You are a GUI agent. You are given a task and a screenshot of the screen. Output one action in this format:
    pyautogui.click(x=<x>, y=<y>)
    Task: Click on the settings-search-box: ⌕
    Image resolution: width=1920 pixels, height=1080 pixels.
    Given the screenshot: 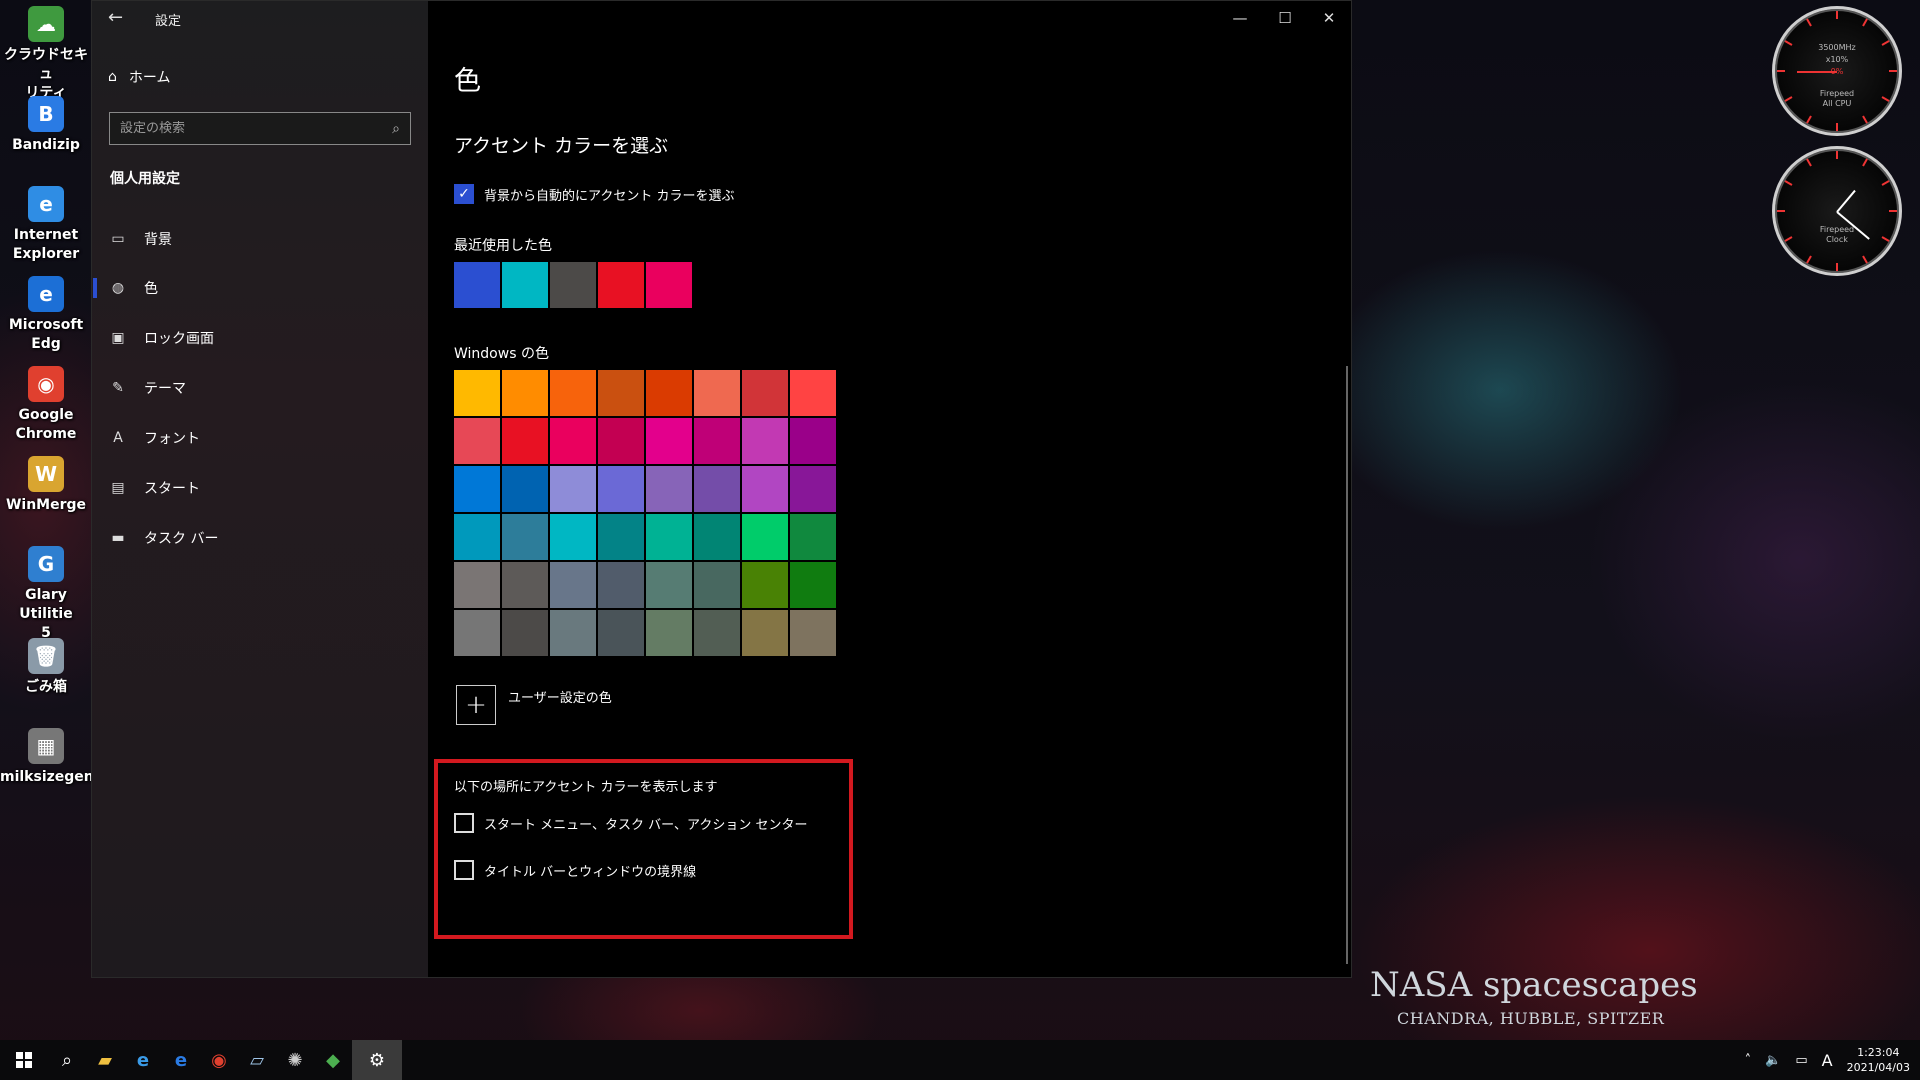 What is the action you would take?
    pyautogui.click(x=260, y=128)
    